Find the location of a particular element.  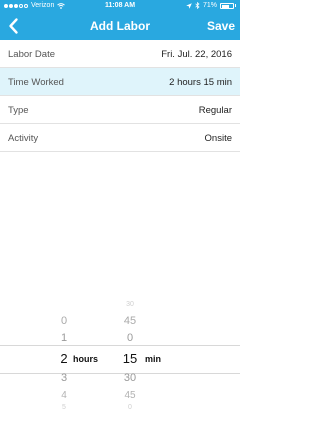

header-bar: Verizon 11:08 AM 71% Add Labor Save is located at coordinates (120, 20).